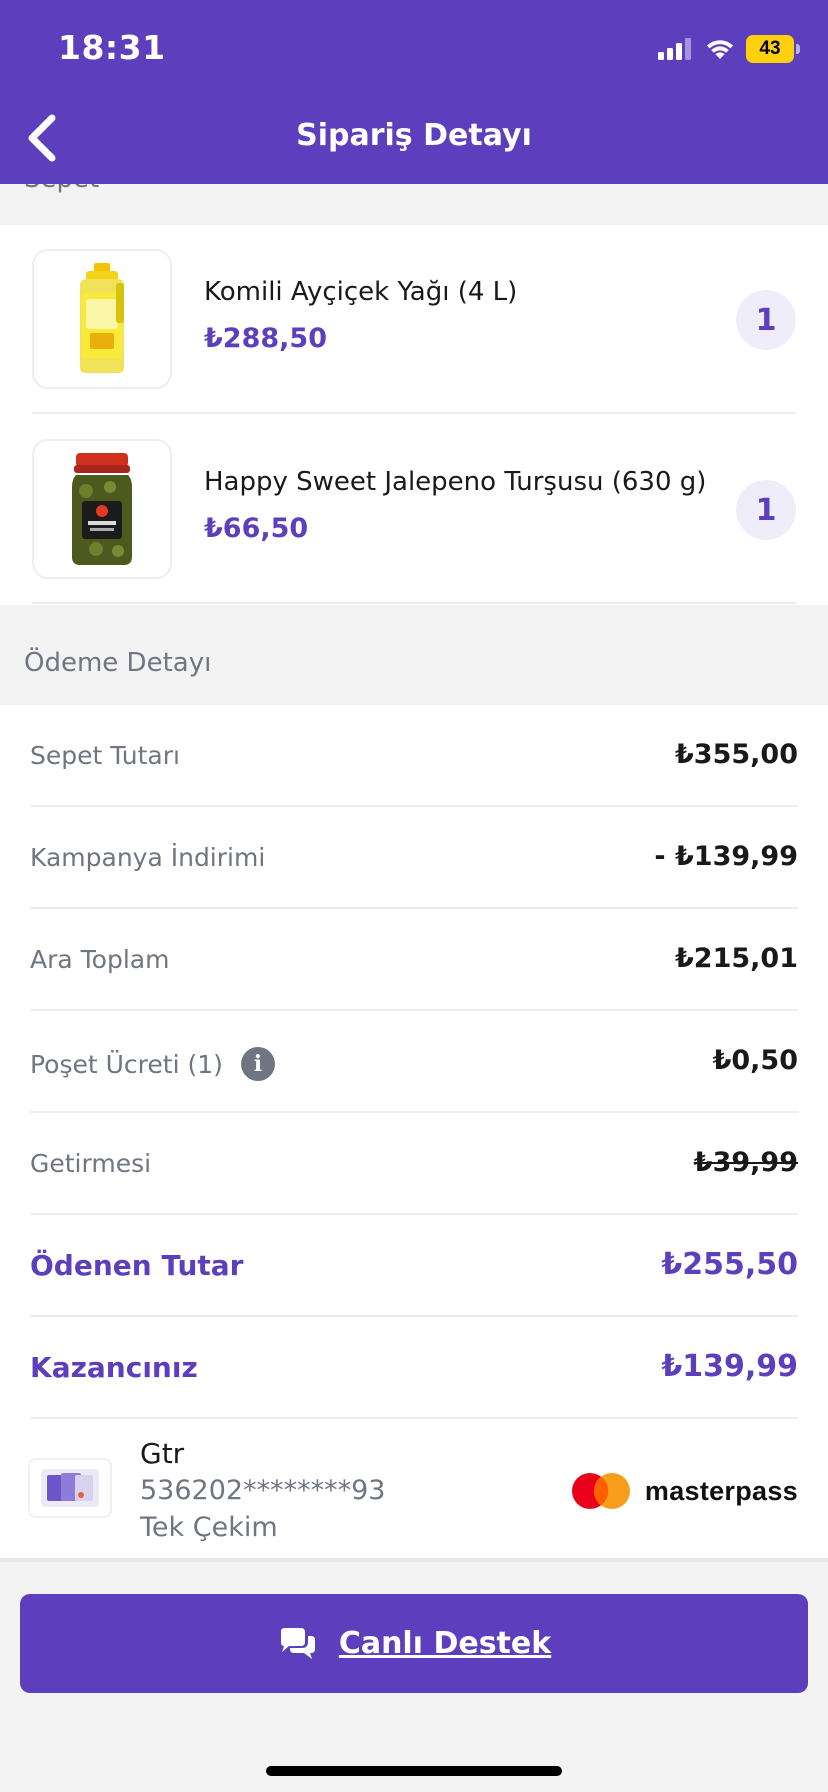 The width and height of the screenshot is (828, 1792). I want to click on signal-icon, so click(674, 49).